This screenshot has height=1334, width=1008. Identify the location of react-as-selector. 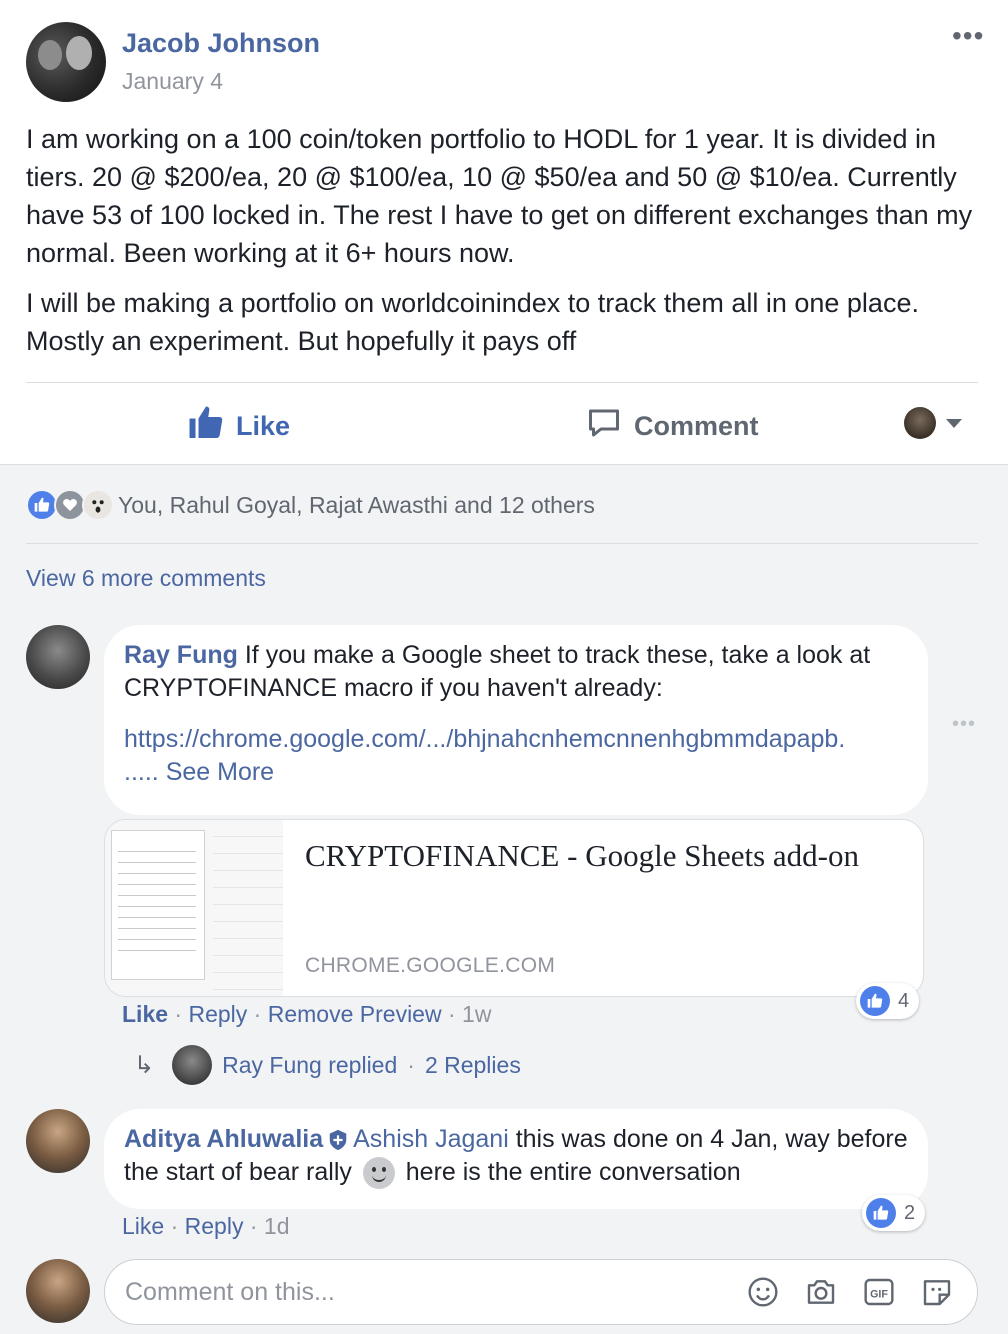
(933, 423).